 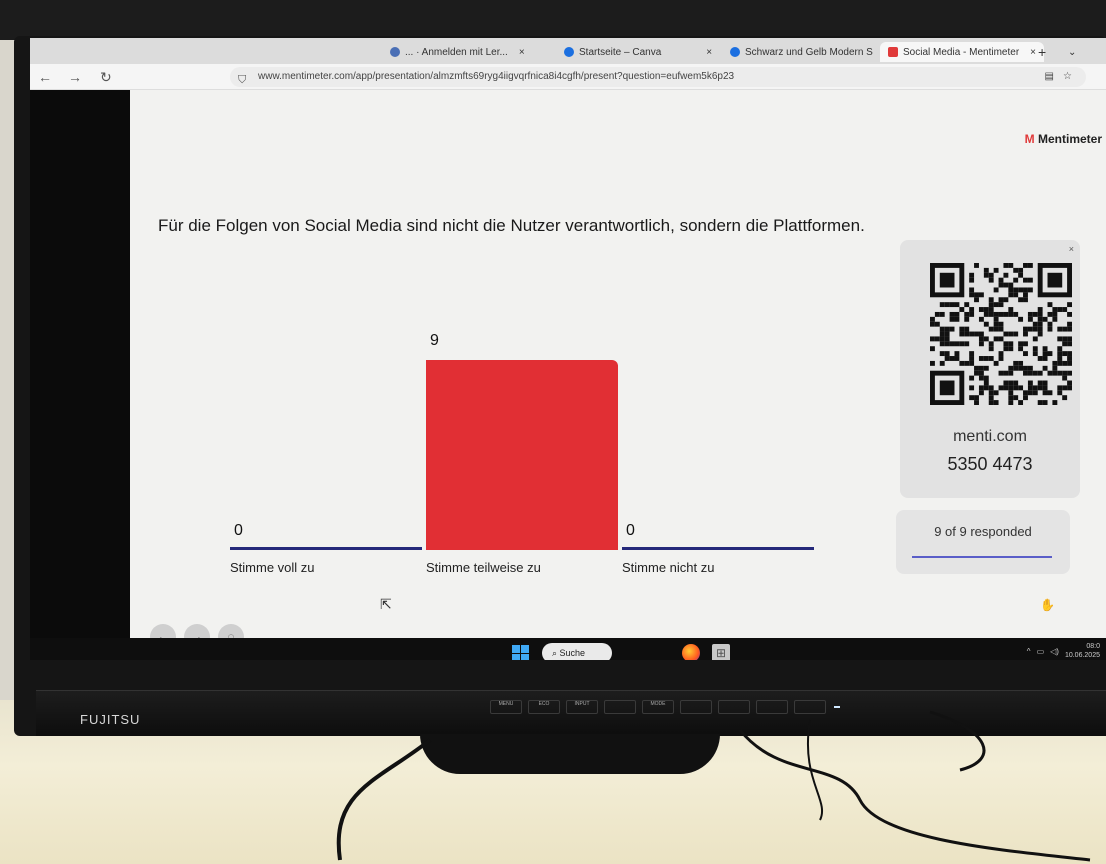 What do you see at coordinates (713, 786) in the screenshot?
I see `cables` at bounding box center [713, 786].